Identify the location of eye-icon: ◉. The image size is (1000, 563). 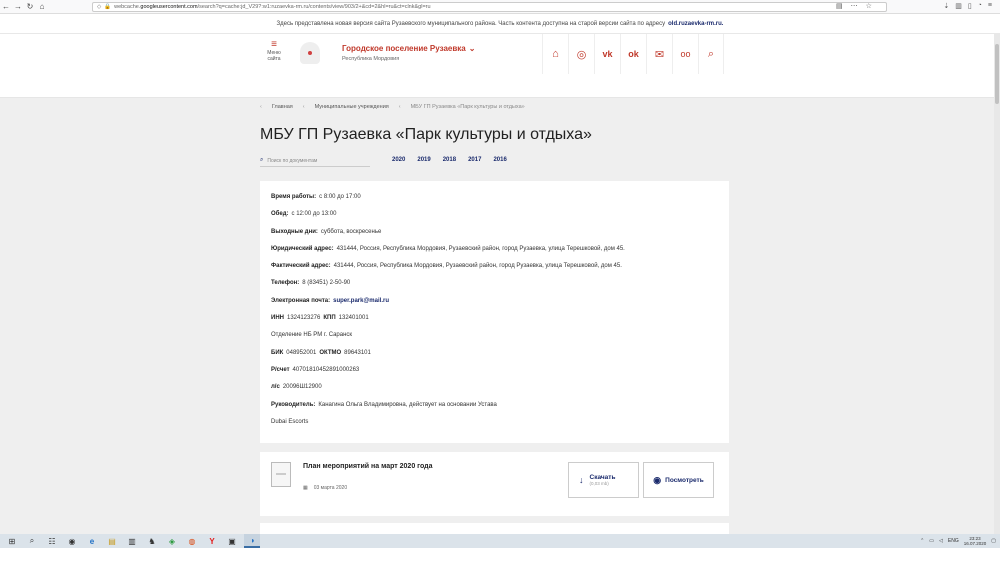
(657, 479).